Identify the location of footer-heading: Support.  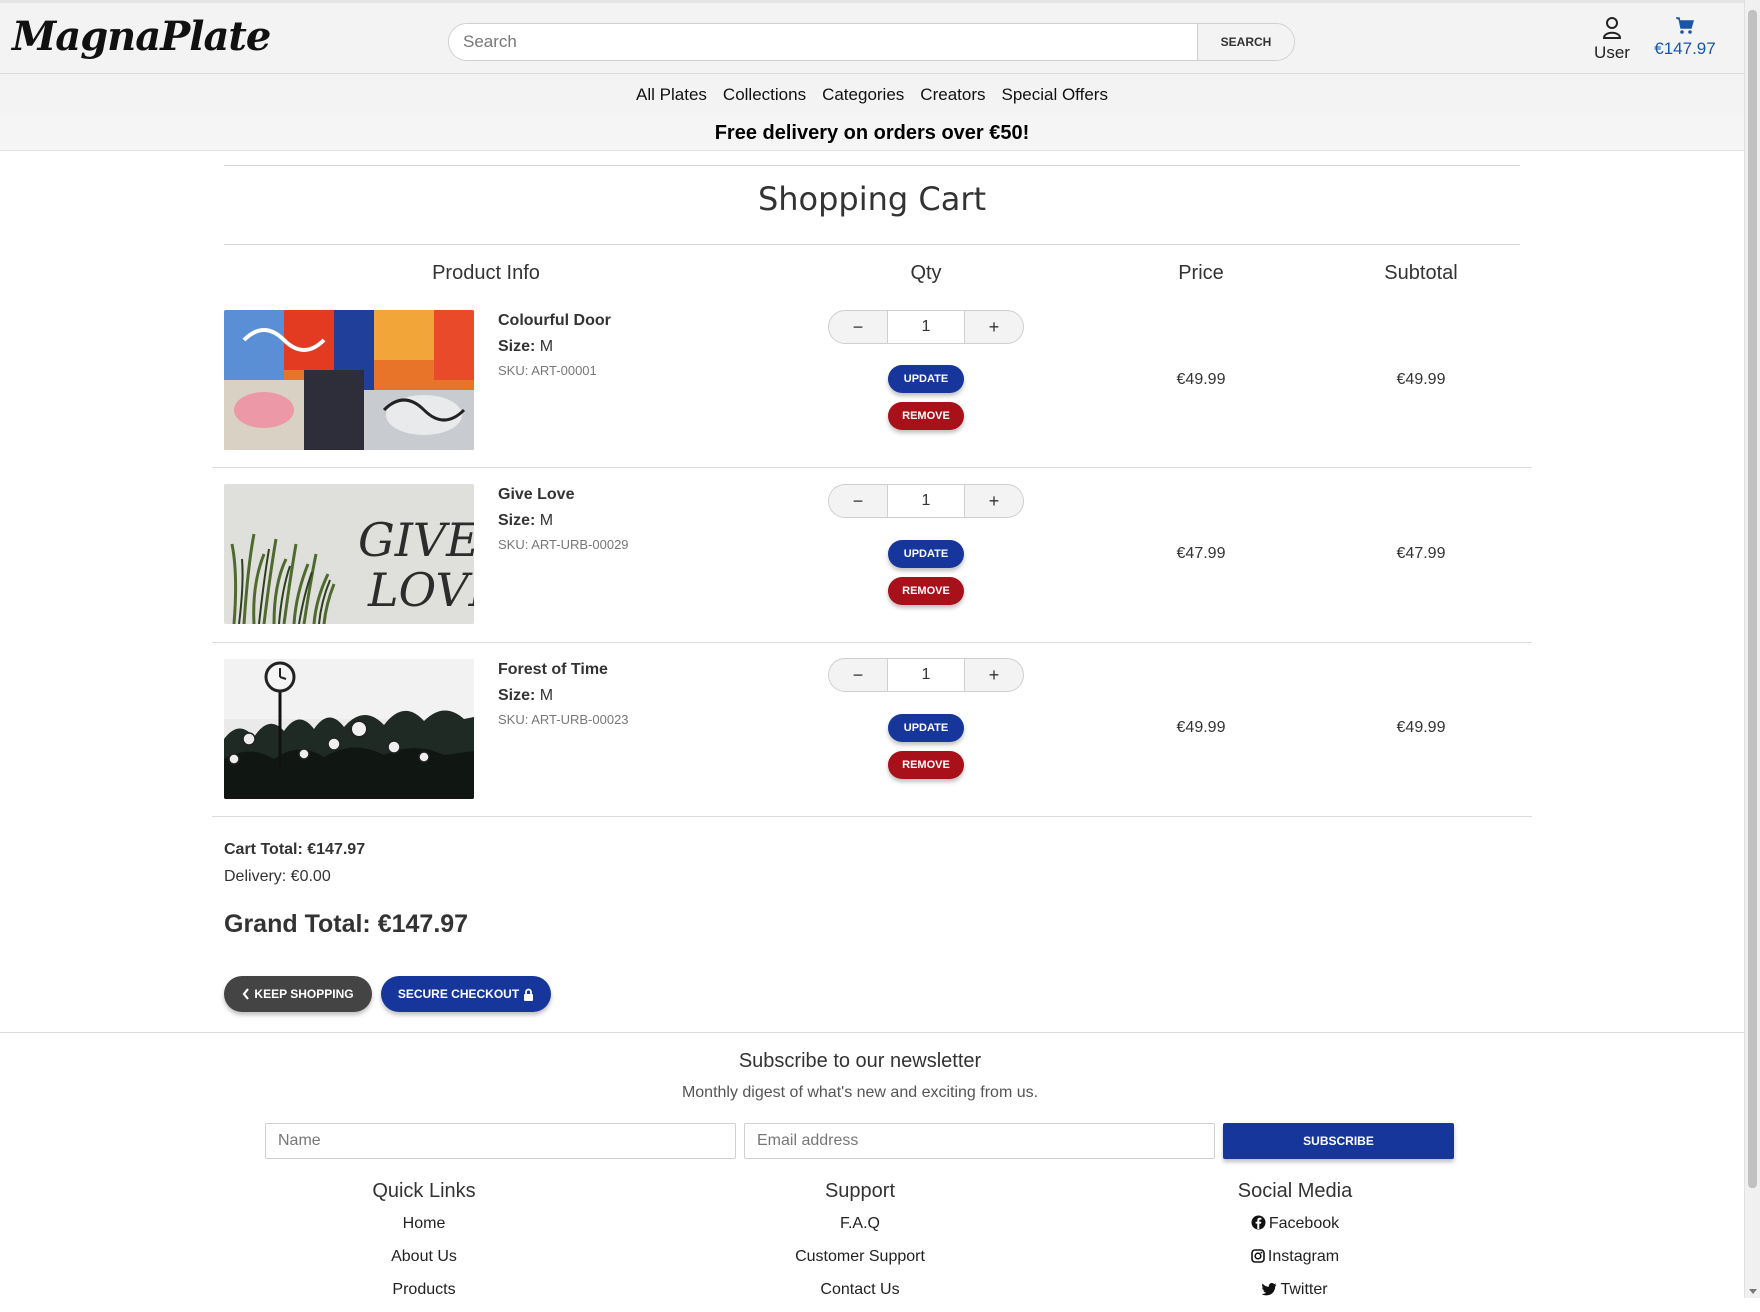
(860, 1191).